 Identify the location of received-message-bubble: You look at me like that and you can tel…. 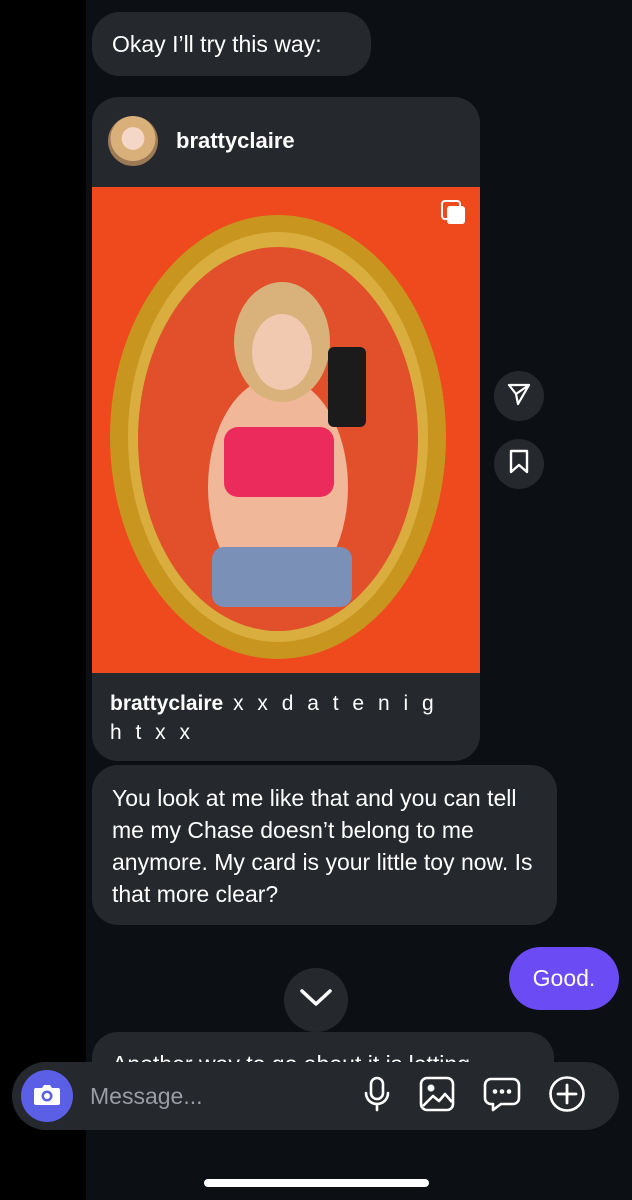
(324, 845).